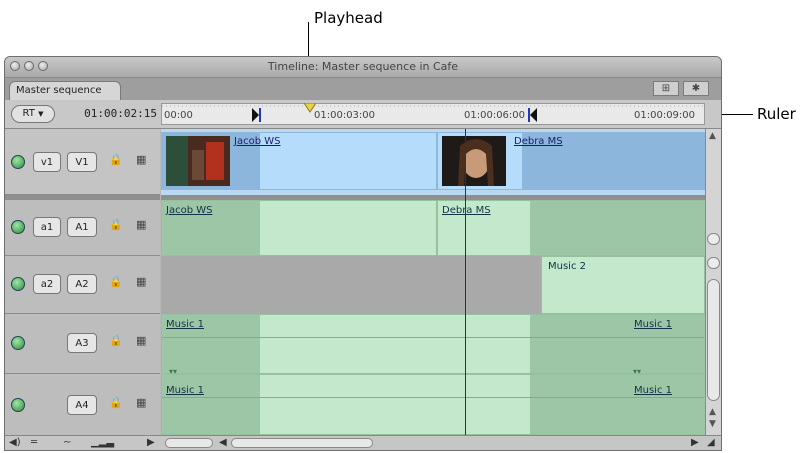 Image resolution: width=801 pixels, height=453 pixels. What do you see at coordinates (18, 162) in the screenshot?
I see `track-visibility-toggle` at bounding box center [18, 162].